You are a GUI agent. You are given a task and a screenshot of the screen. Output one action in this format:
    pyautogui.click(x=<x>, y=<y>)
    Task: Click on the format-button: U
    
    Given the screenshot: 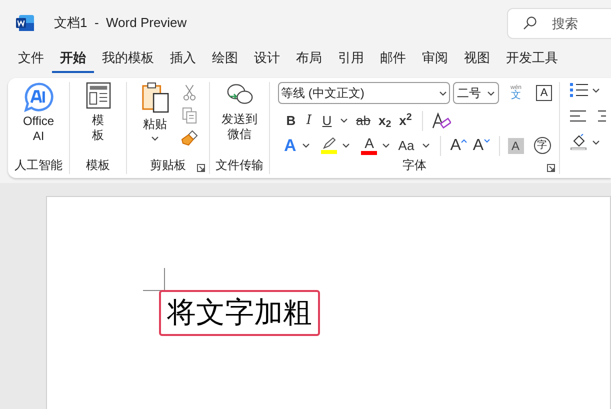 What is the action you would take?
    pyautogui.click(x=327, y=120)
    